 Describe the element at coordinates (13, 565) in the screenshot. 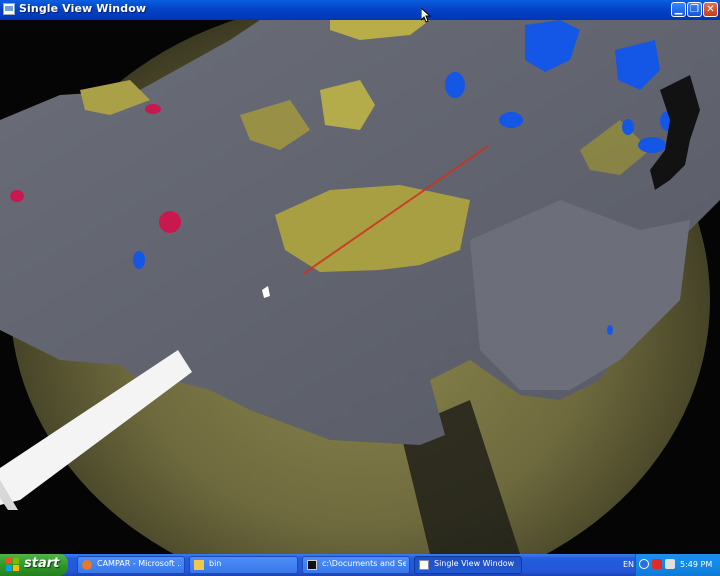

I see `windows-logo-icon` at that location.